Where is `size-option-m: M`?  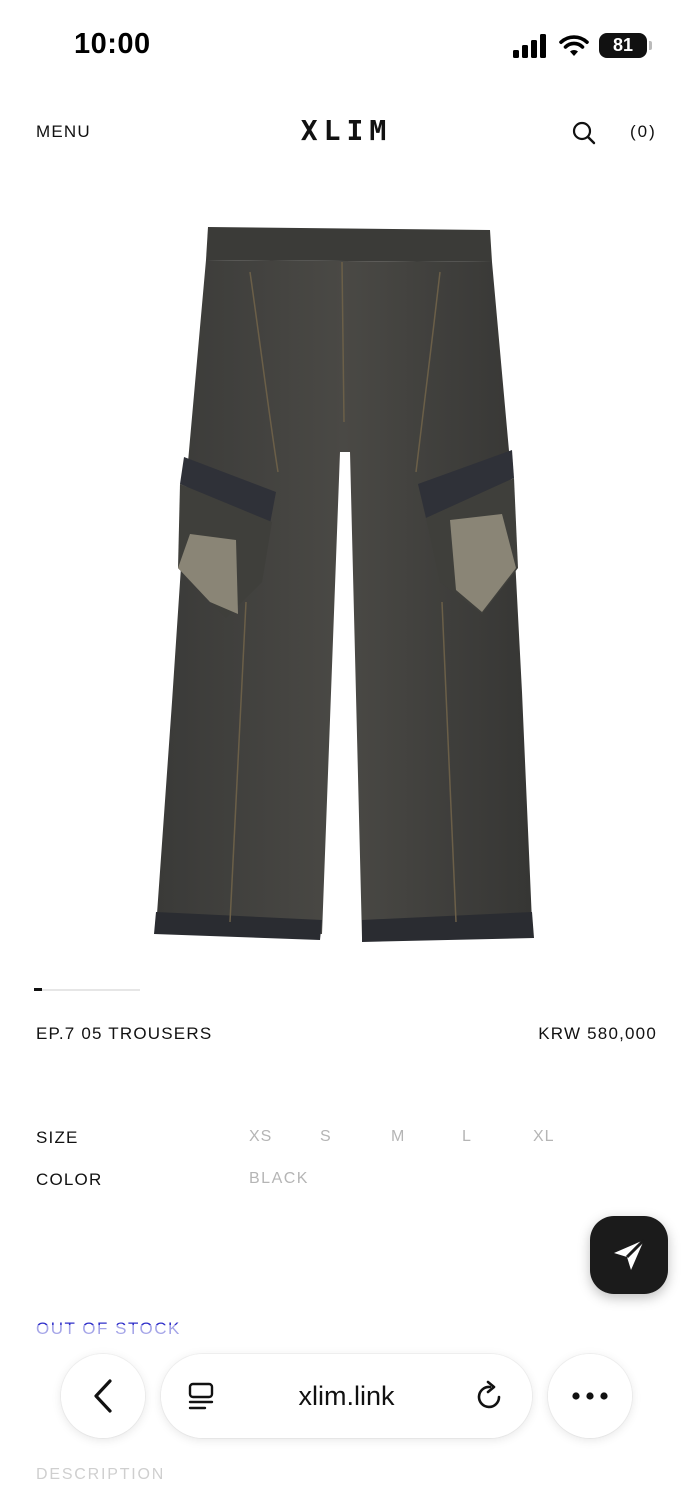
size-option-m: M is located at coordinates (398, 1137).